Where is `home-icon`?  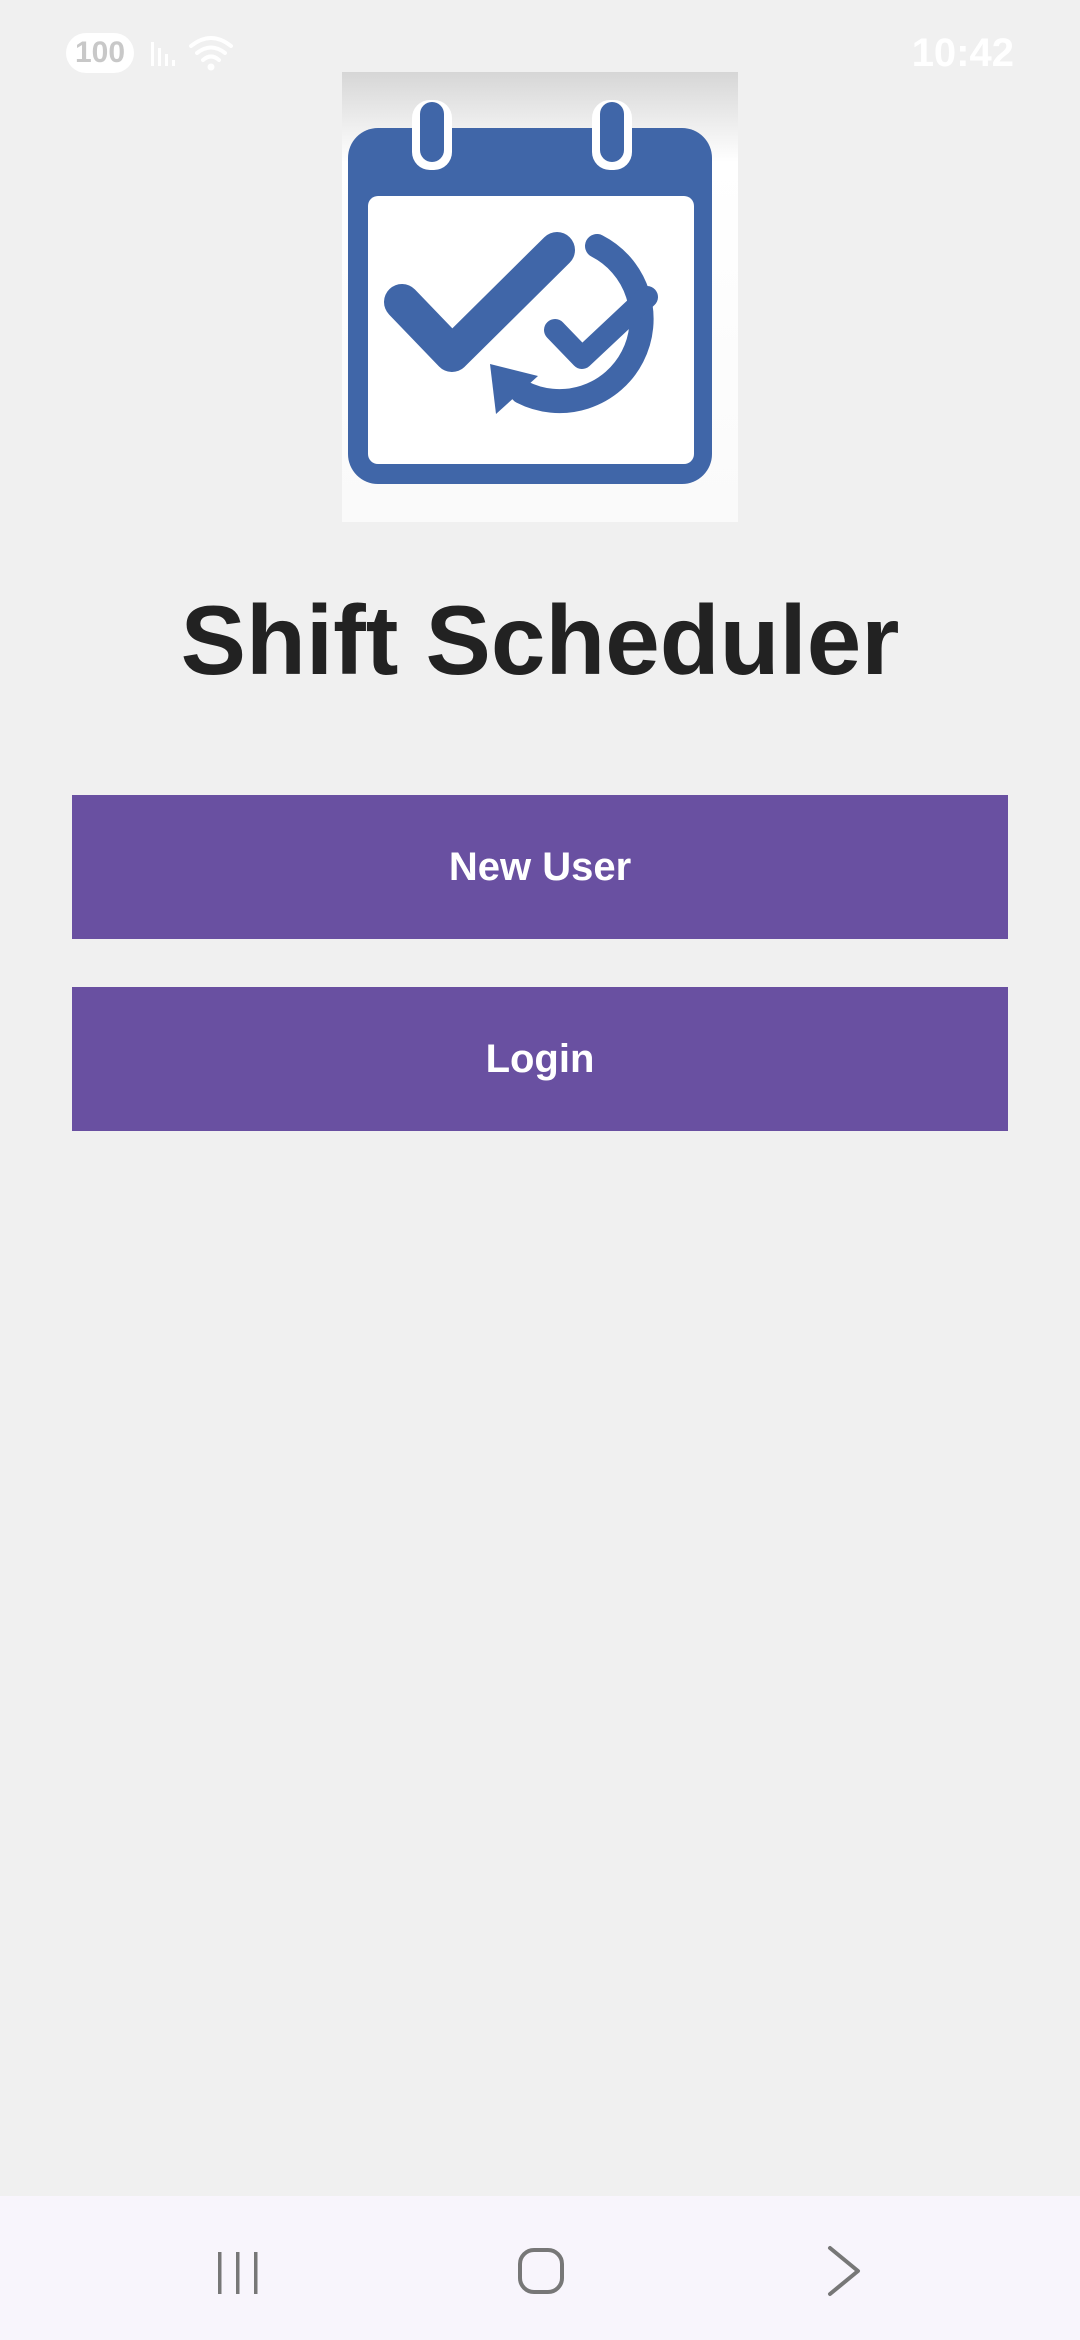 home-icon is located at coordinates (541, 2271).